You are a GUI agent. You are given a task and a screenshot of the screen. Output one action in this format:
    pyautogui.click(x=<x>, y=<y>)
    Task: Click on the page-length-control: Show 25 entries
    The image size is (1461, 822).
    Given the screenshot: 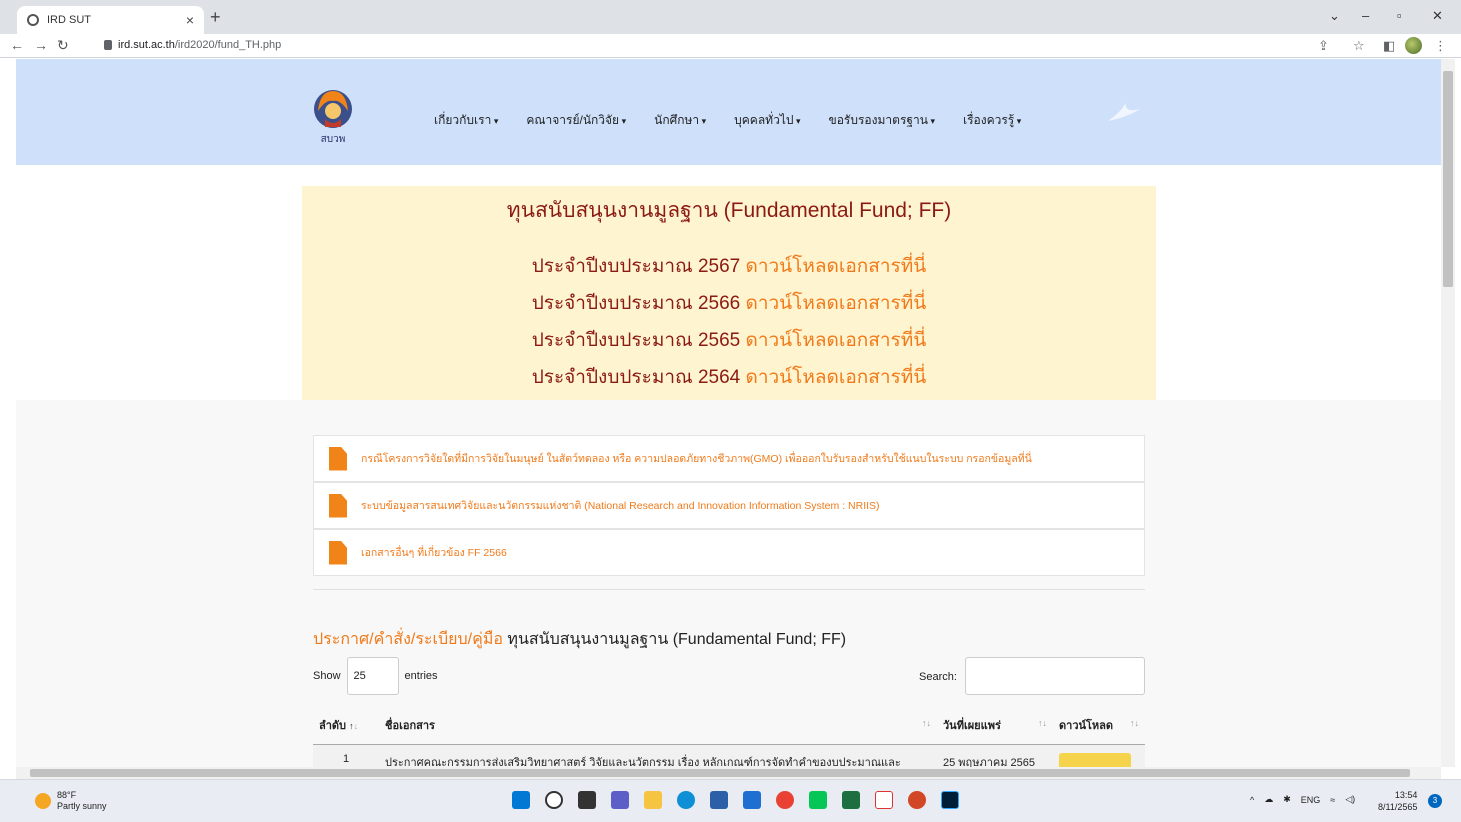 What is the action you would take?
    pyautogui.click(x=375, y=676)
    